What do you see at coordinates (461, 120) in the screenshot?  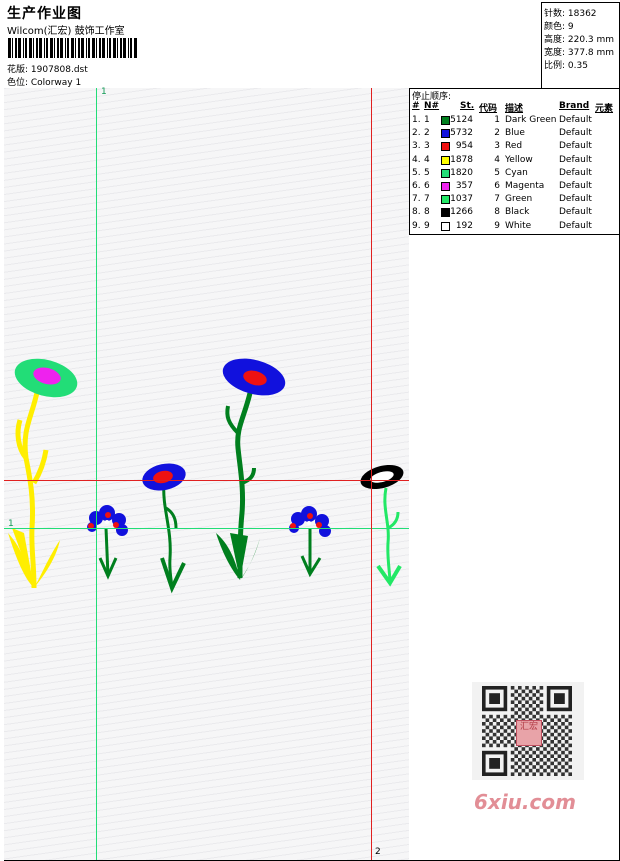 I see `row-stitches: 5124` at bounding box center [461, 120].